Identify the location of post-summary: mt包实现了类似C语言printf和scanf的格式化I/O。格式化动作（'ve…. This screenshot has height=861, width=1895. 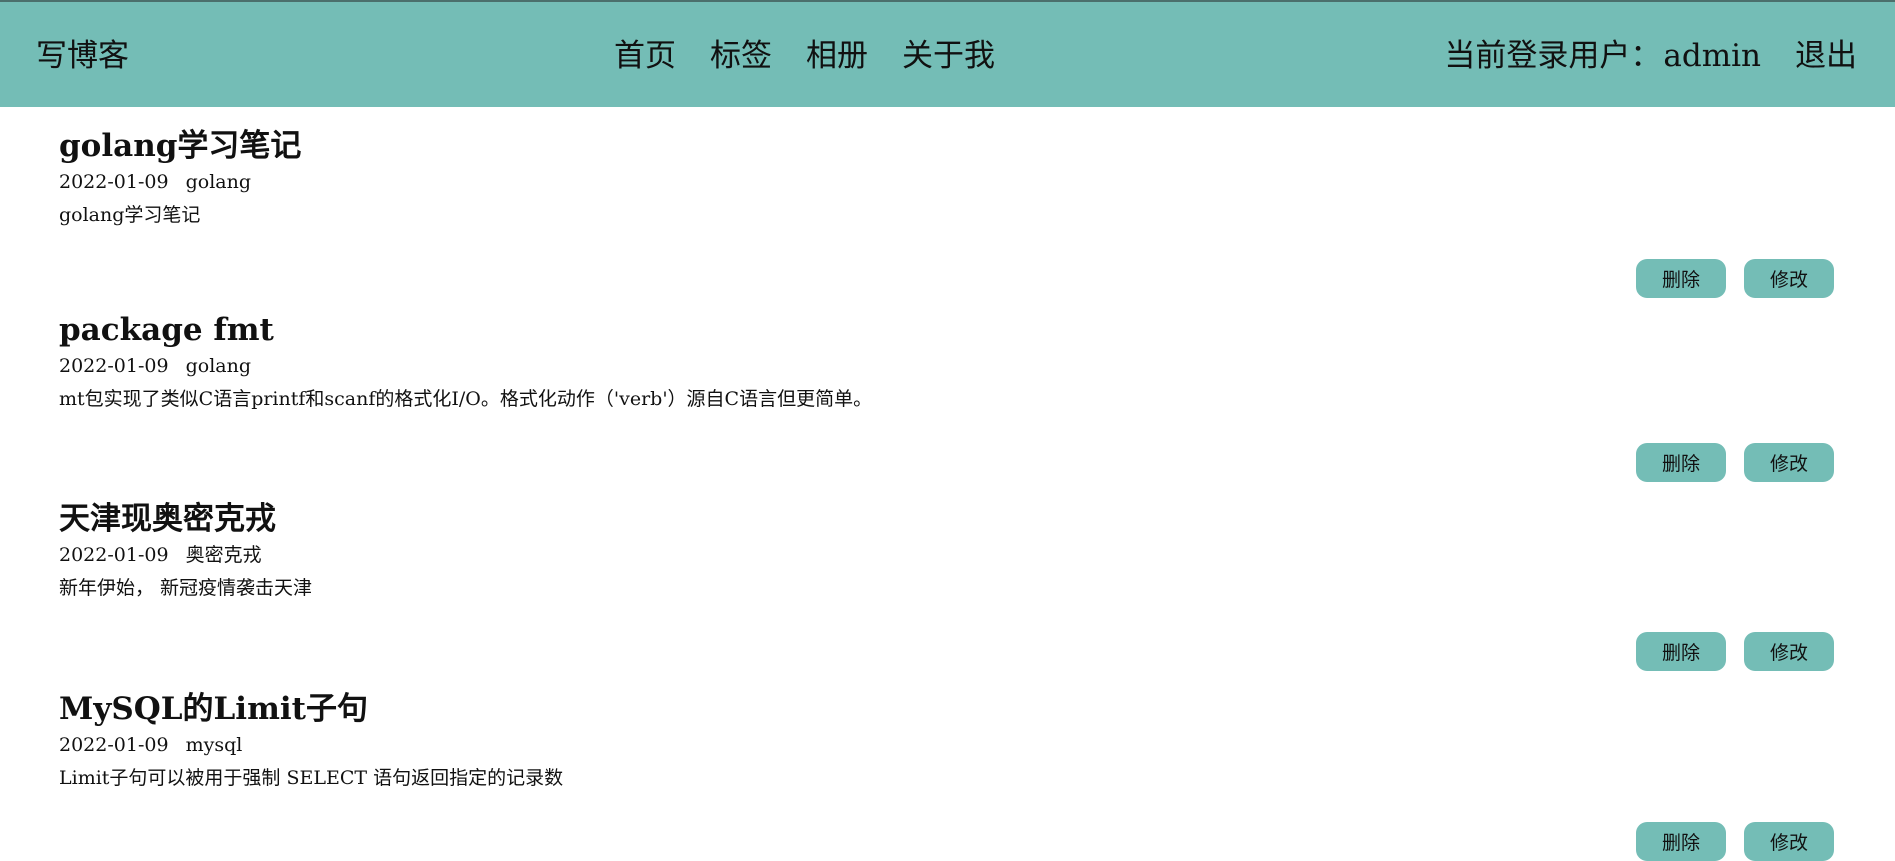
(466, 399).